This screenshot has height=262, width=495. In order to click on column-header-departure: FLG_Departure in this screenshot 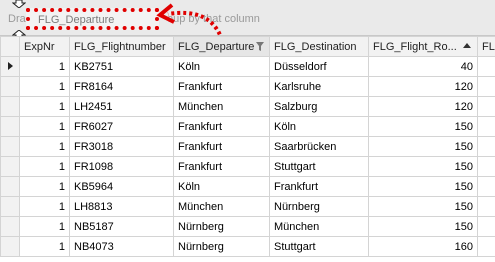, I will do `click(221, 46)`.